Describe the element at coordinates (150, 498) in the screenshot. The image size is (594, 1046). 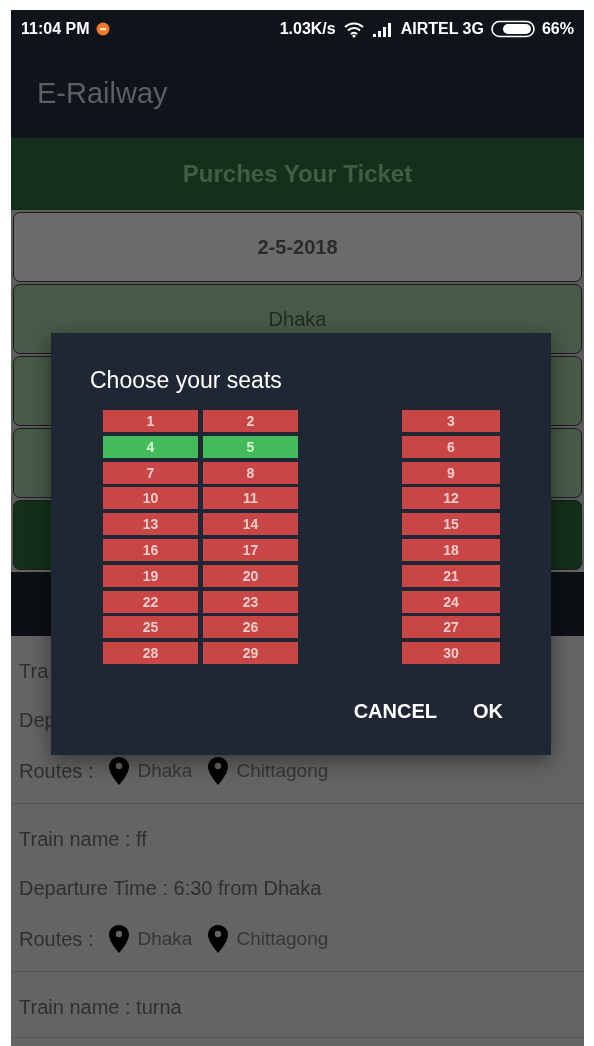
I see `seat-button: 10` at that location.